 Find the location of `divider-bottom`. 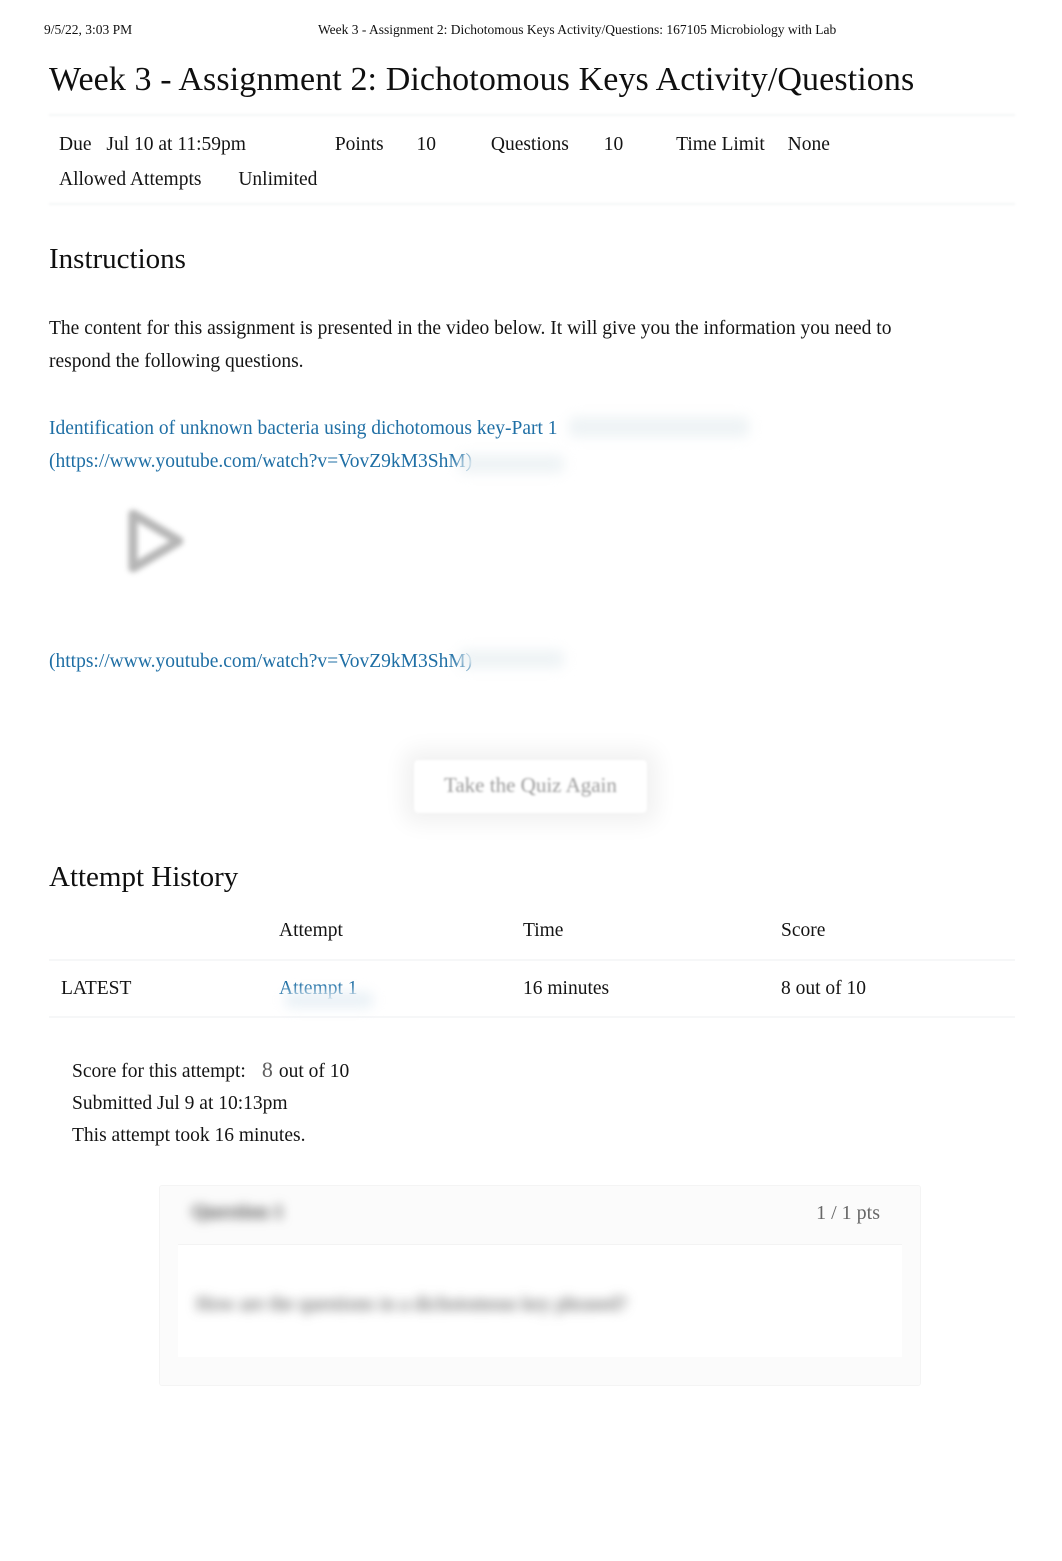

divider-bottom is located at coordinates (532, 204).